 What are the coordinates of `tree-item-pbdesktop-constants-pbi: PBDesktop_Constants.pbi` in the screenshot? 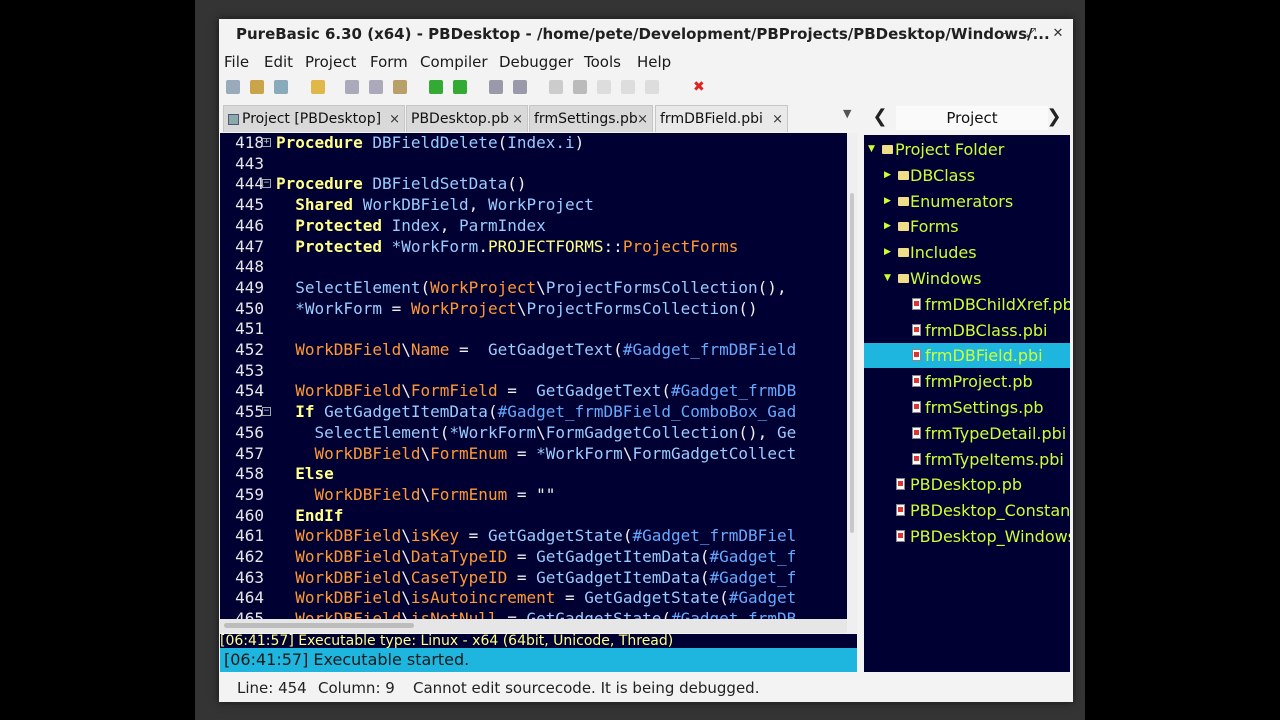 It's located at (967, 510).